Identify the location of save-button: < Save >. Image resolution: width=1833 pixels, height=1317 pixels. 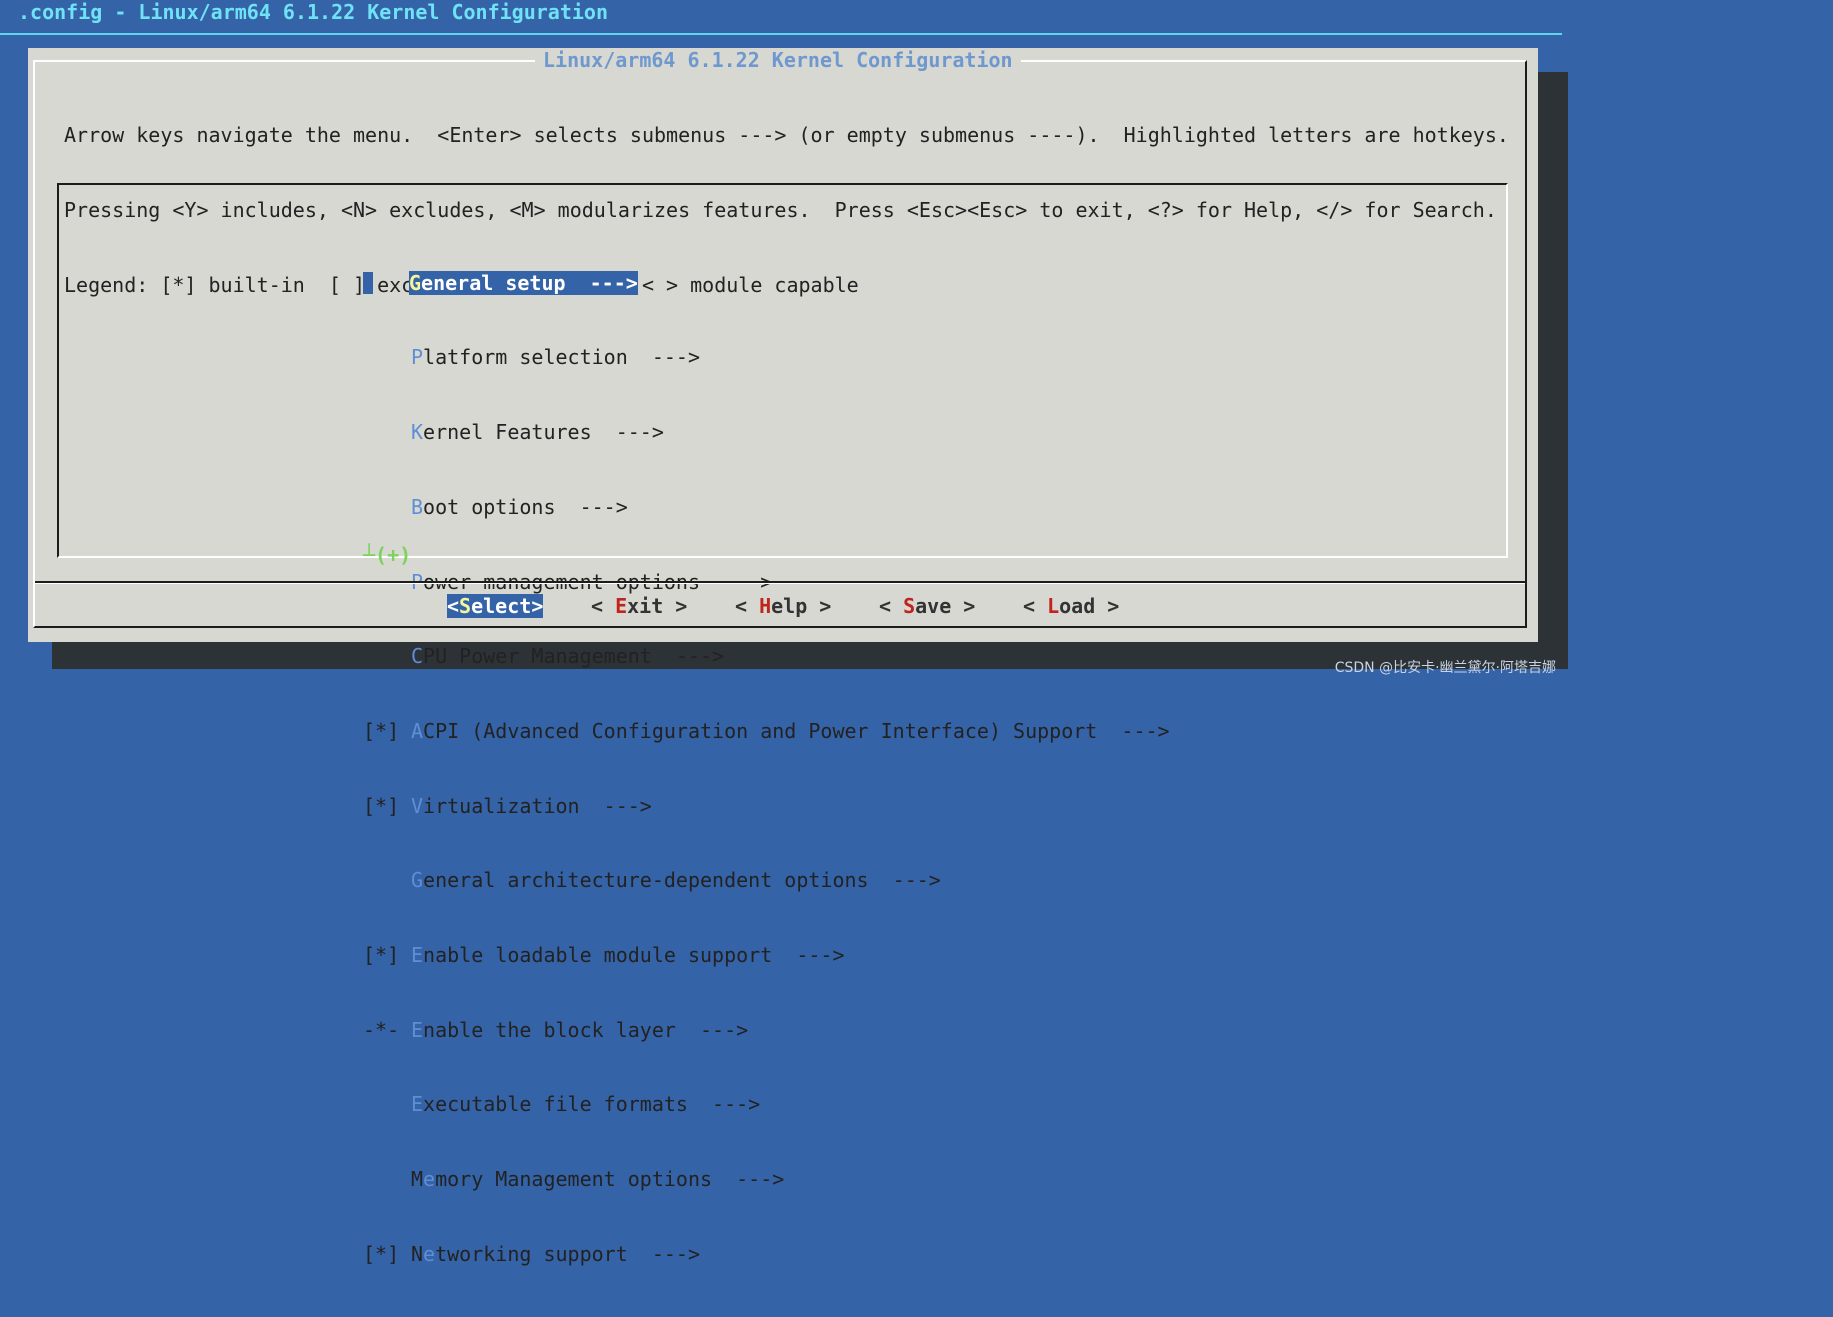
(927, 606).